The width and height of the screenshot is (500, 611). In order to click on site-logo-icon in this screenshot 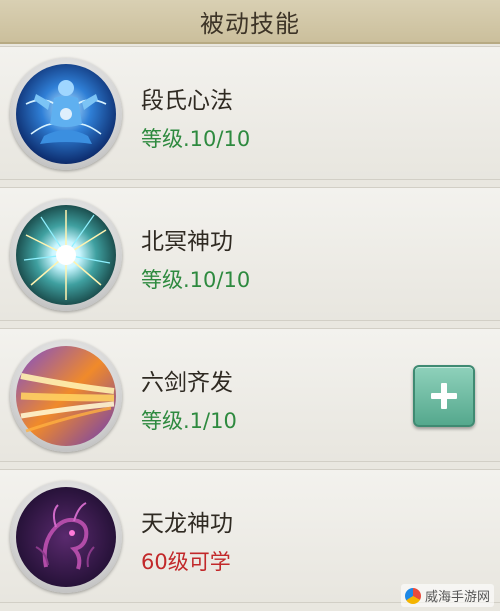, I will do `click(412, 595)`.